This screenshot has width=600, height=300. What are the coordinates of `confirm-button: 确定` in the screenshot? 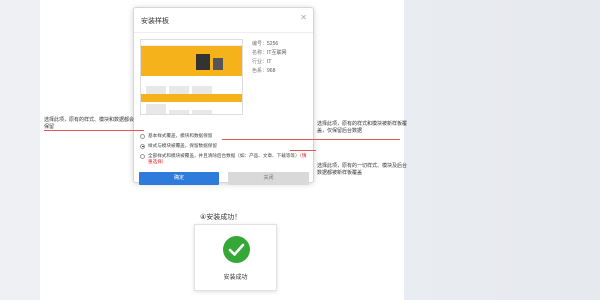 It's located at (179, 178).